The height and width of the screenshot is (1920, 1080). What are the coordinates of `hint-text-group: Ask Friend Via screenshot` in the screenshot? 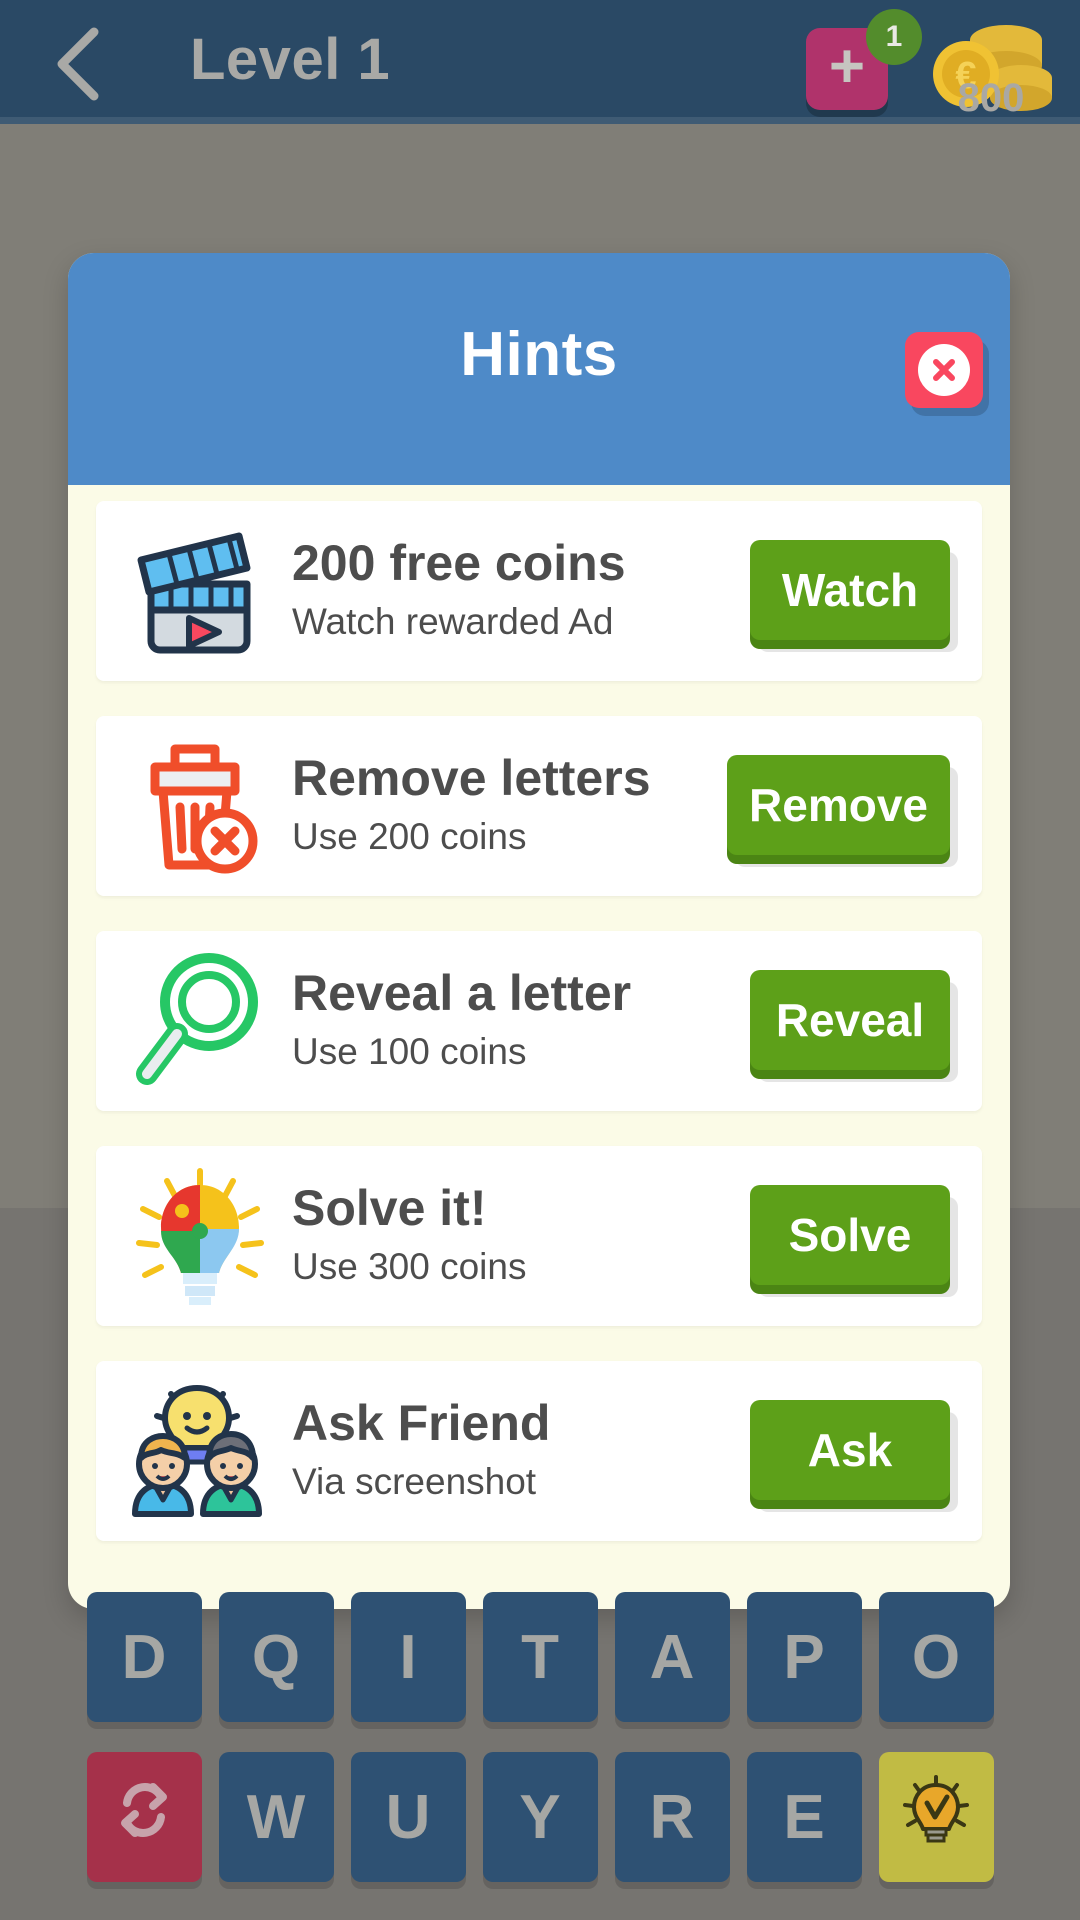 It's located at (502, 1449).